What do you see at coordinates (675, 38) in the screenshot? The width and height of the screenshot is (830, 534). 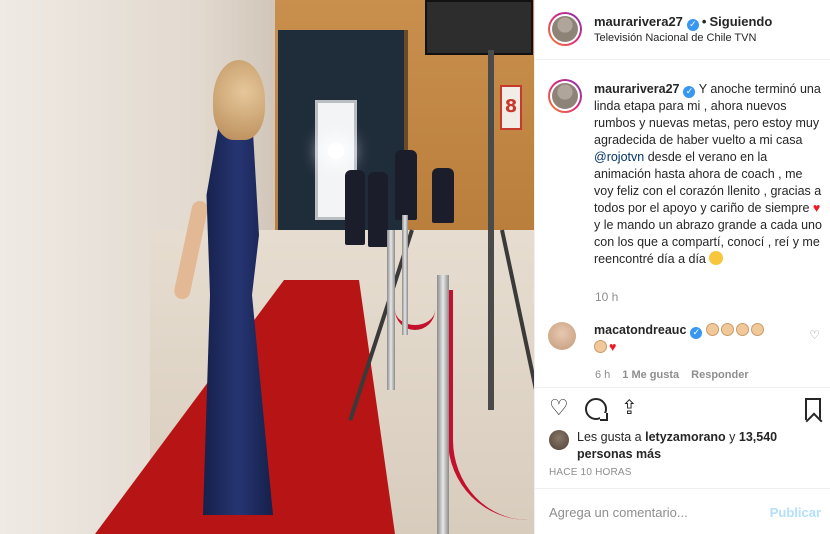 I see `post-location: Televisión Nacional de Chile TVN` at bounding box center [675, 38].